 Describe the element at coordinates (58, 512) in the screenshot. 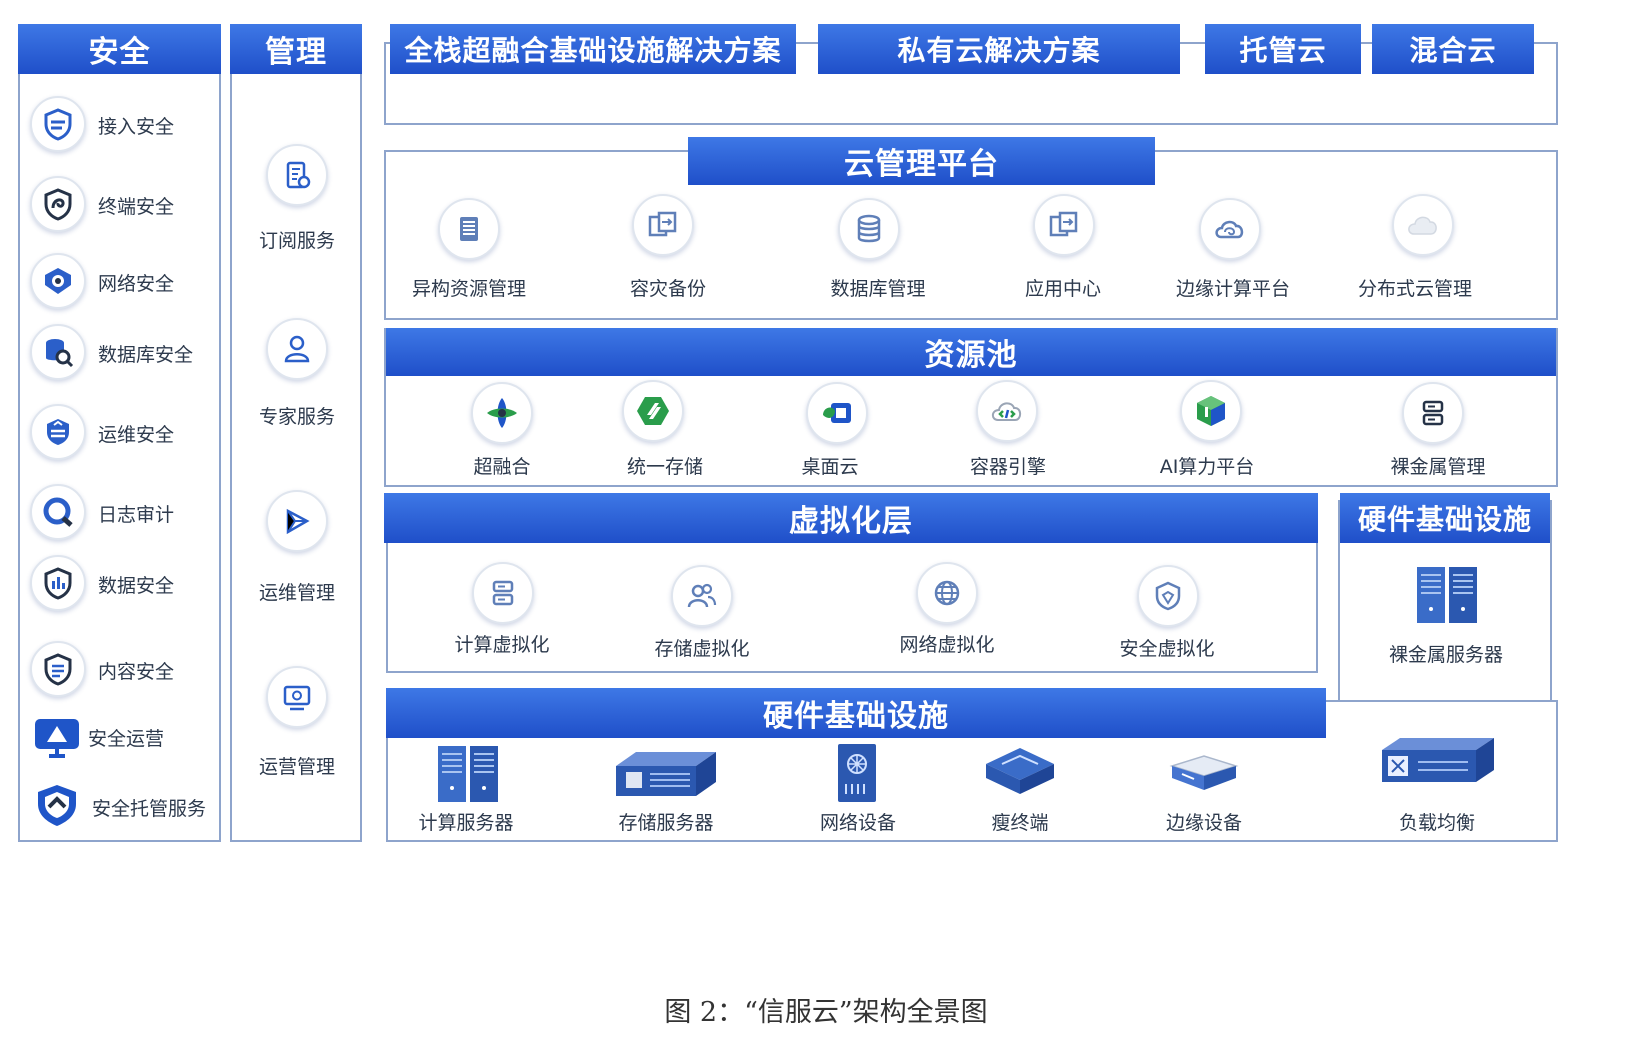

I see `log-audit-icon` at that location.